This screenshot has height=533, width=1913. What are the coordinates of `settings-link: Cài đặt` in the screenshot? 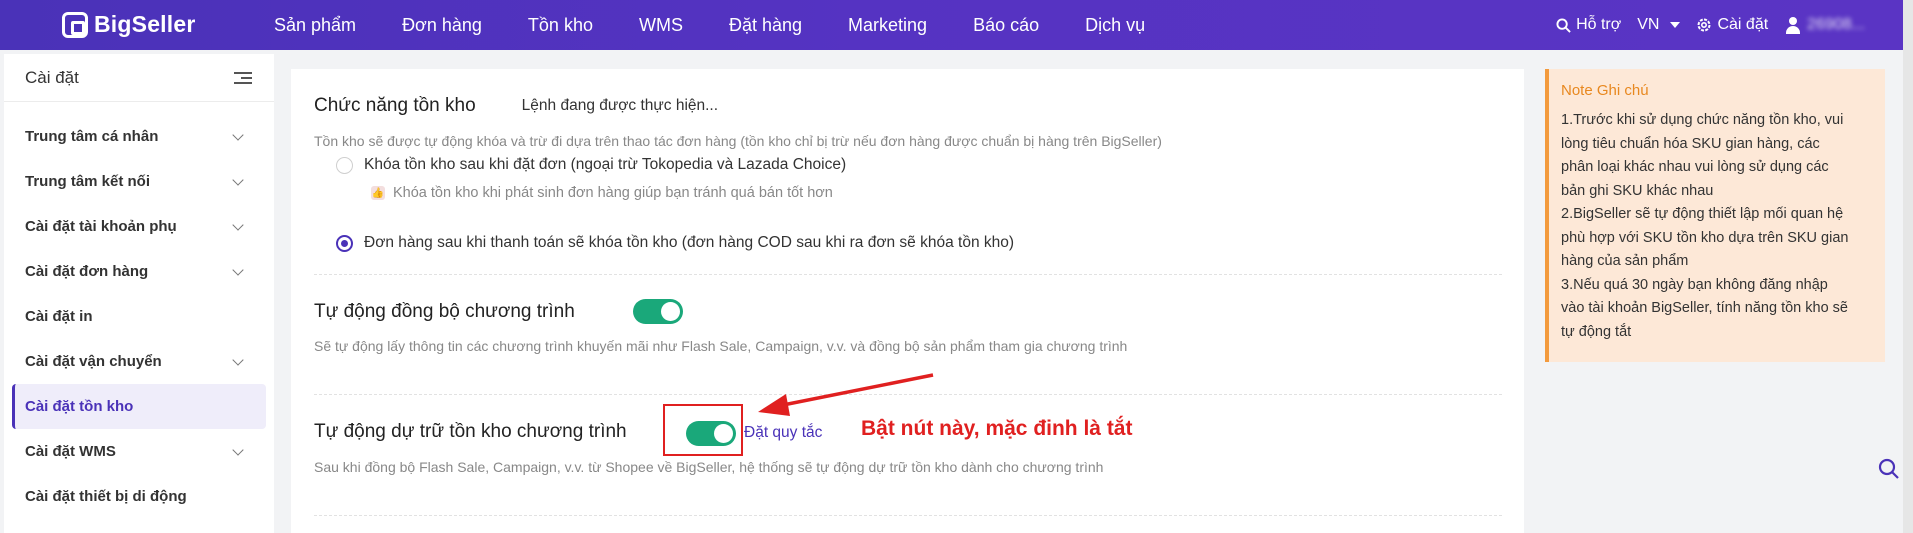 It's located at (1732, 25).